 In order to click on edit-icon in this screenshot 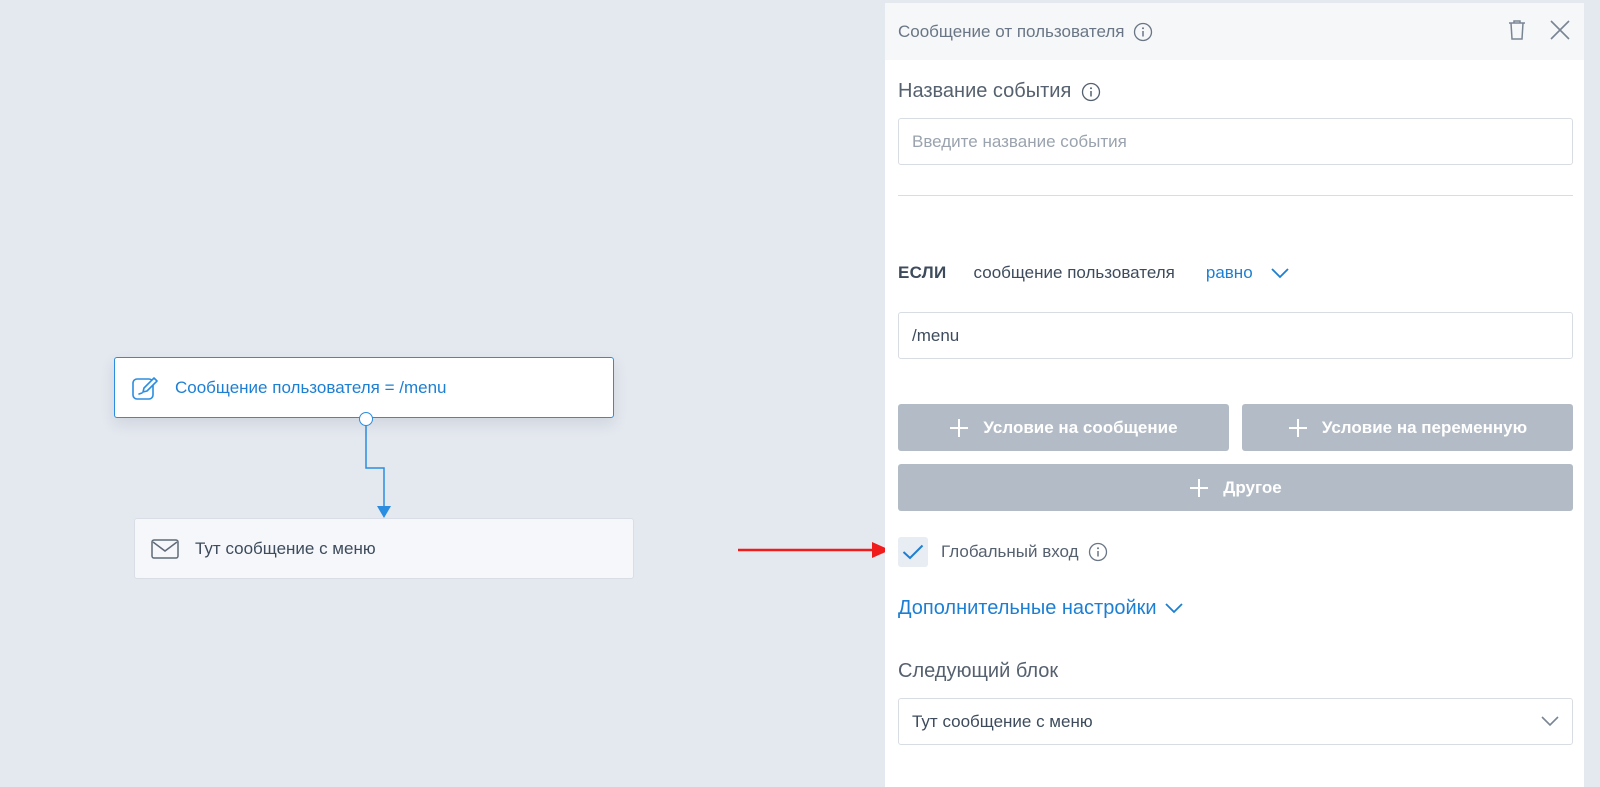, I will do `click(145, 388)`.